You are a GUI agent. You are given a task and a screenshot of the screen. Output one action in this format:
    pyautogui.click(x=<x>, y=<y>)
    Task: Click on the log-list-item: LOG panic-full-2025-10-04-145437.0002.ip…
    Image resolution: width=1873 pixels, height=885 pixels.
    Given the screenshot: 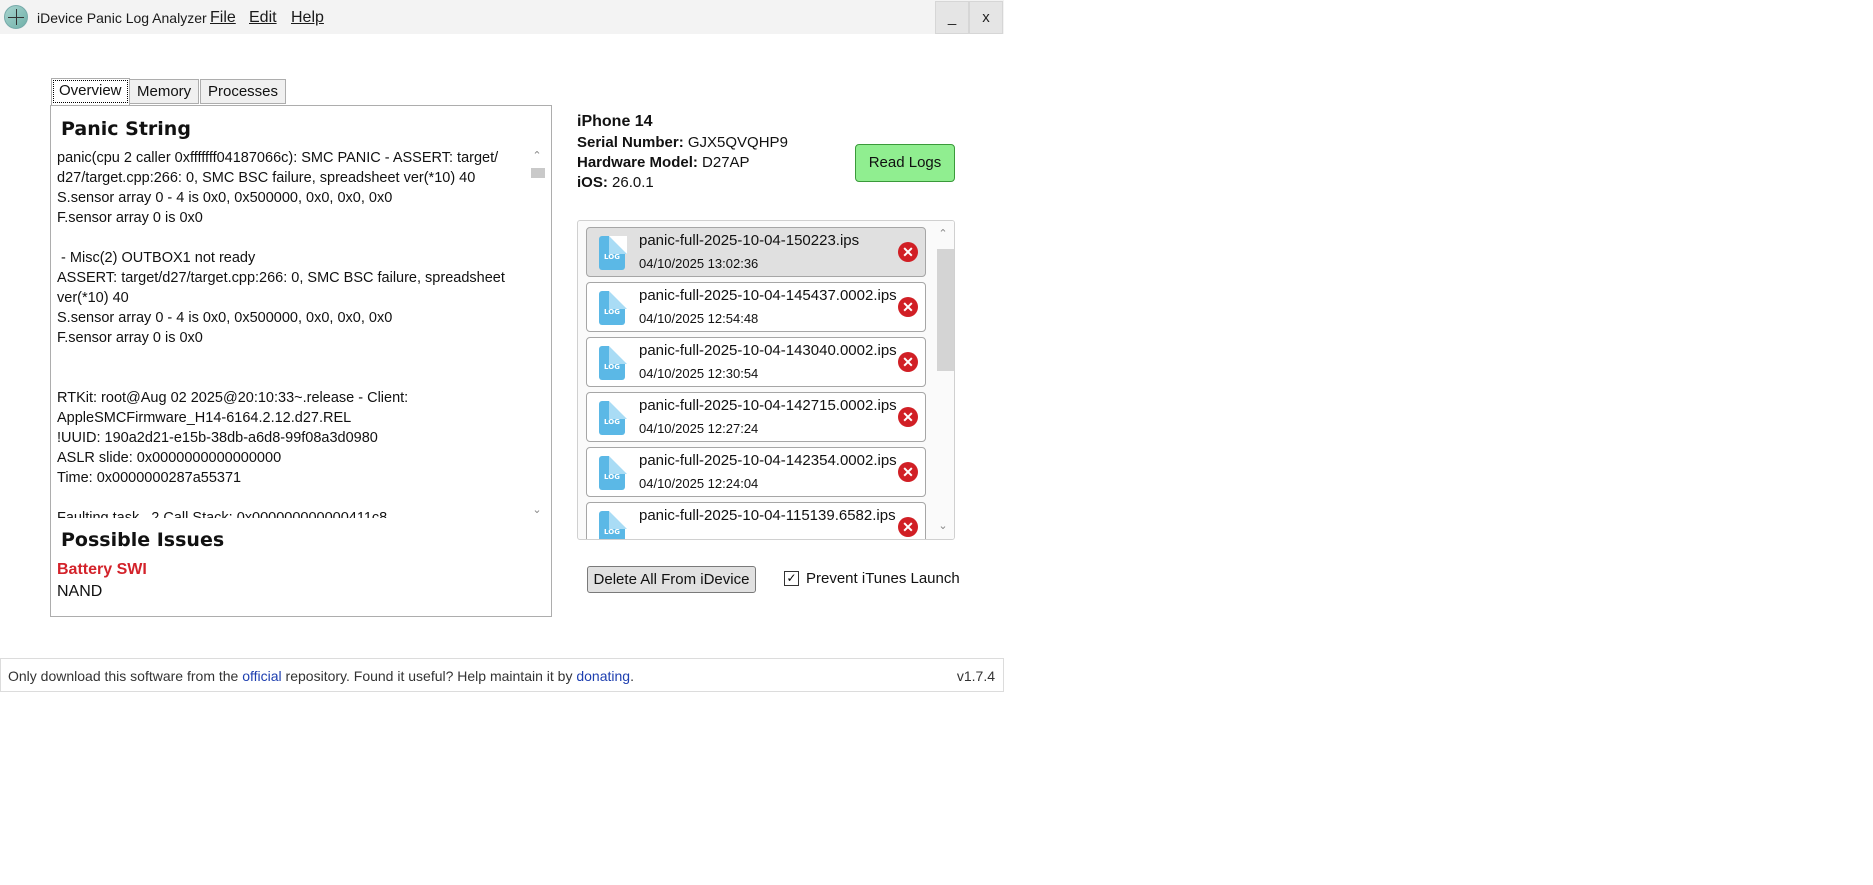 What is the action you would take?
    pyautogui.click(x=756, y=307)
    